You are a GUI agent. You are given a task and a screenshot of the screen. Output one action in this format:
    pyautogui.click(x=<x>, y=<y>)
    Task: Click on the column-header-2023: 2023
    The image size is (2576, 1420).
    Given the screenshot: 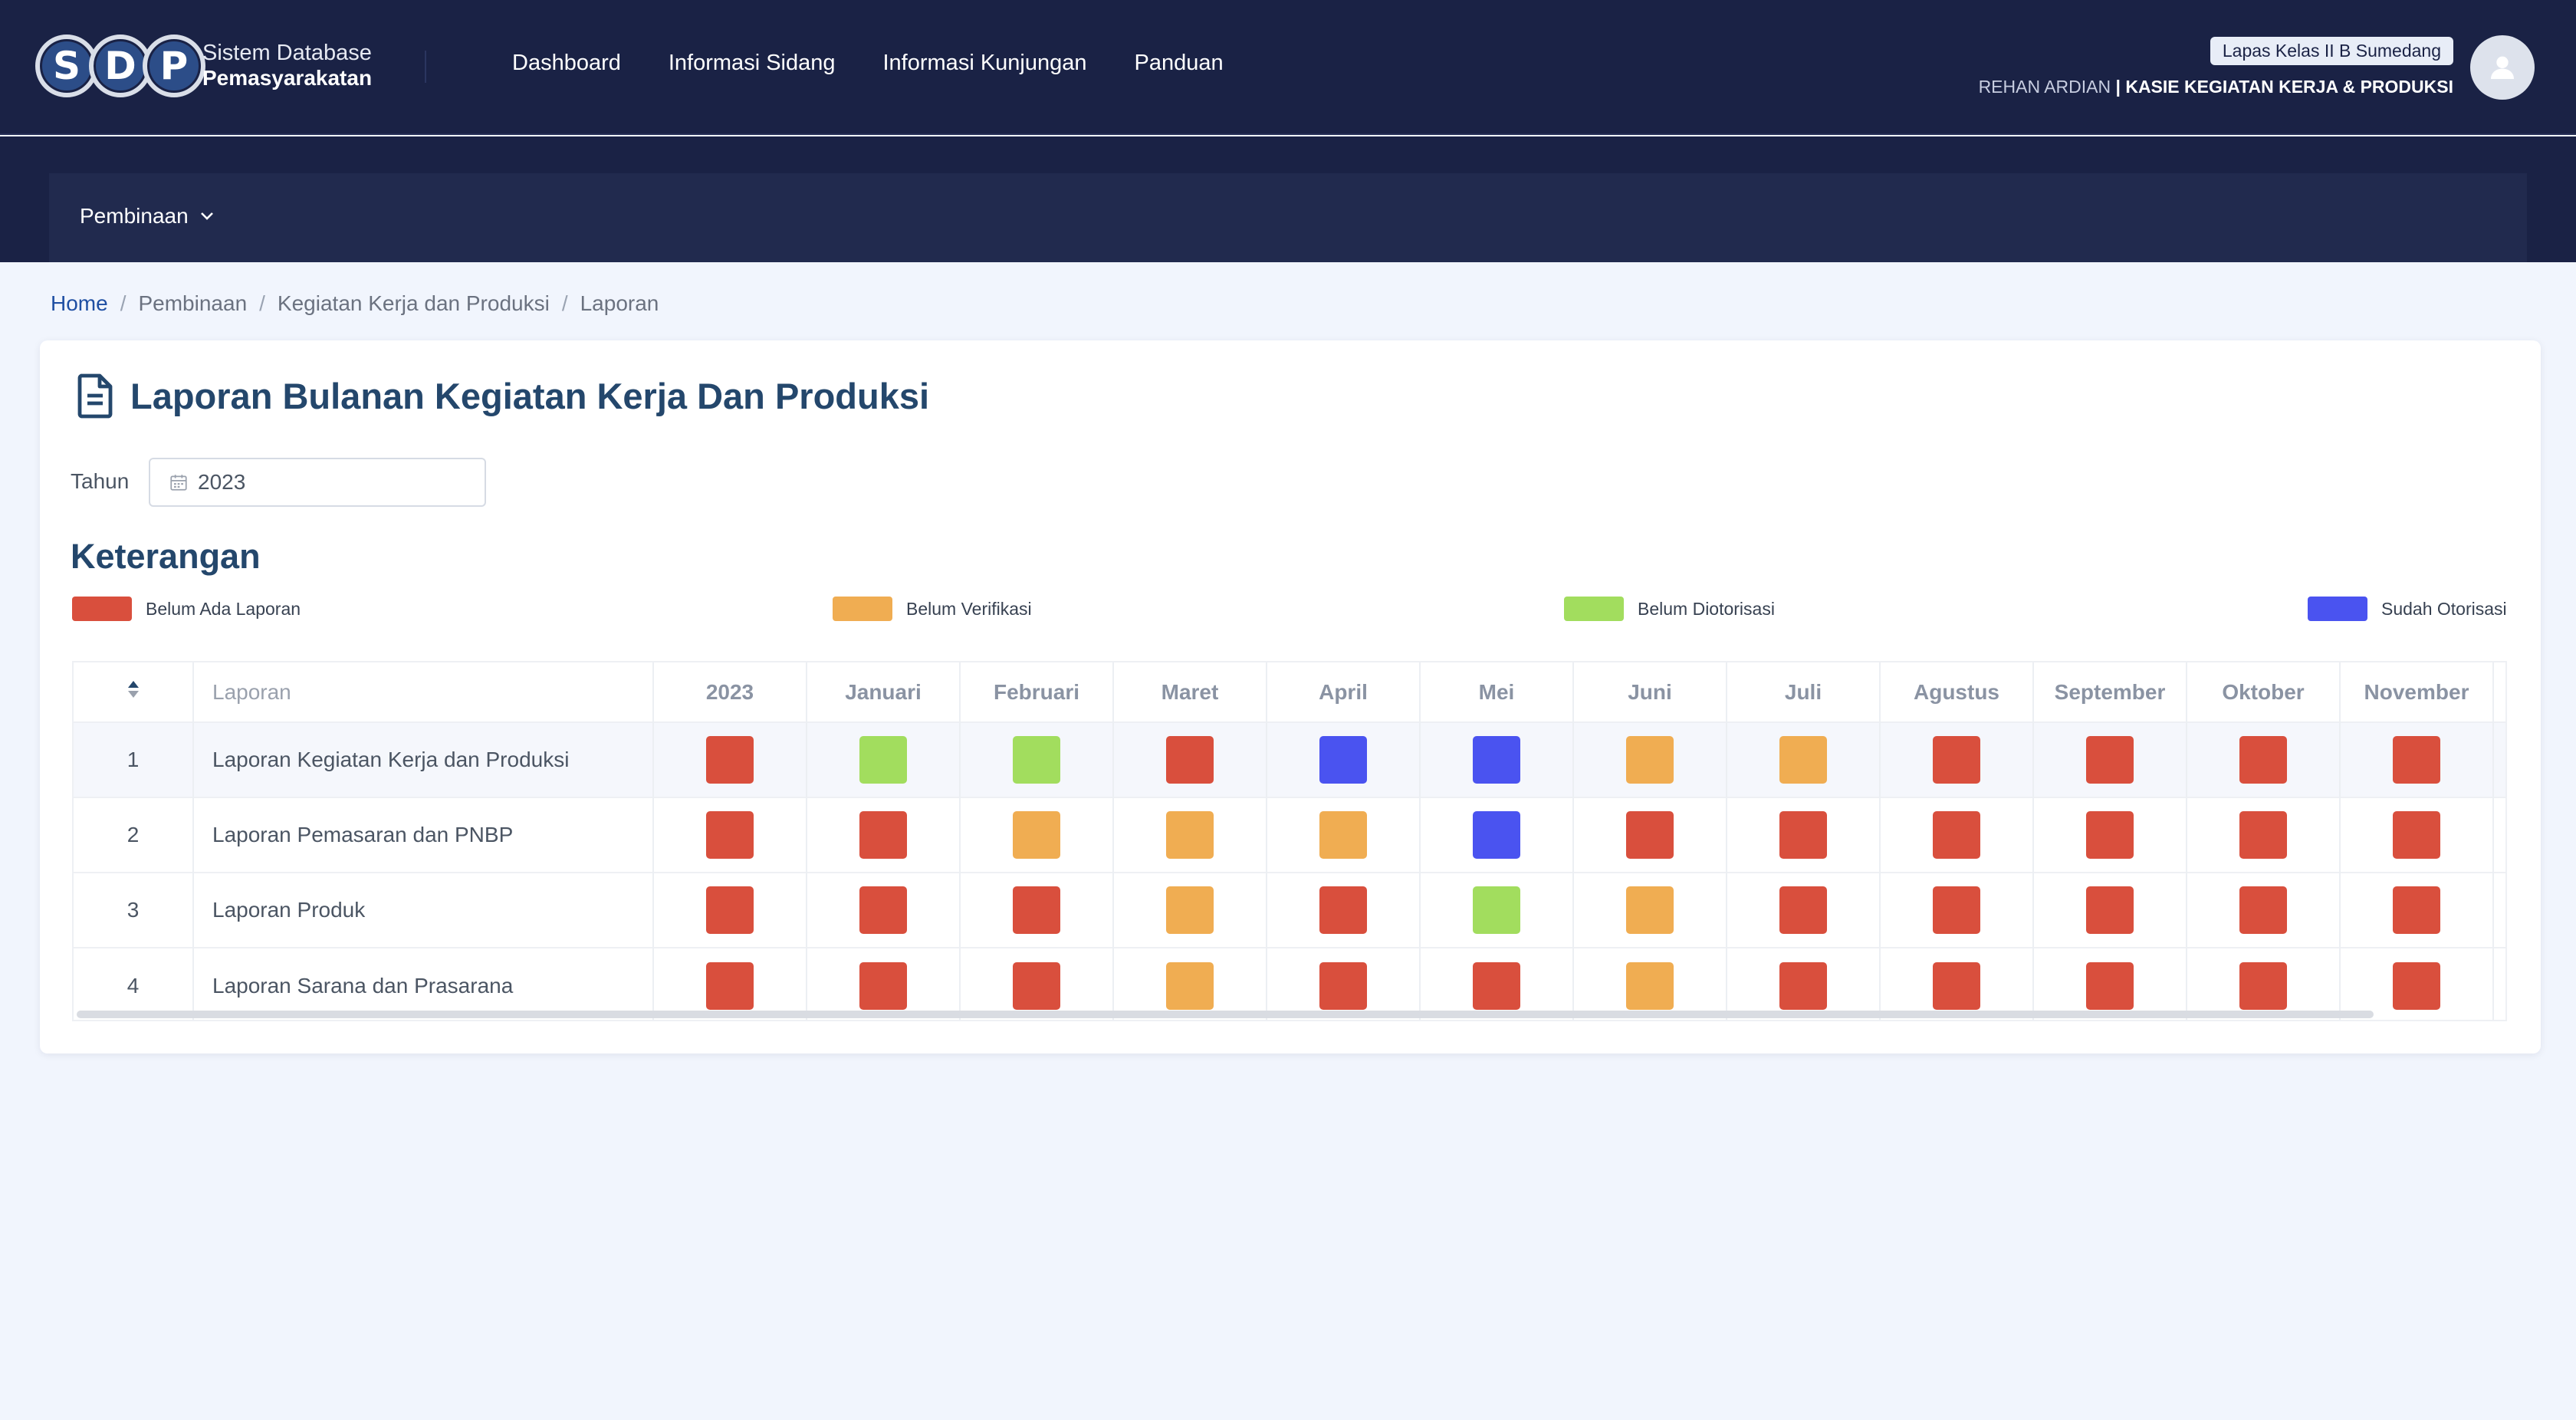 What is the action you would take?
    pyautogui.click(x=730, y=692)
    